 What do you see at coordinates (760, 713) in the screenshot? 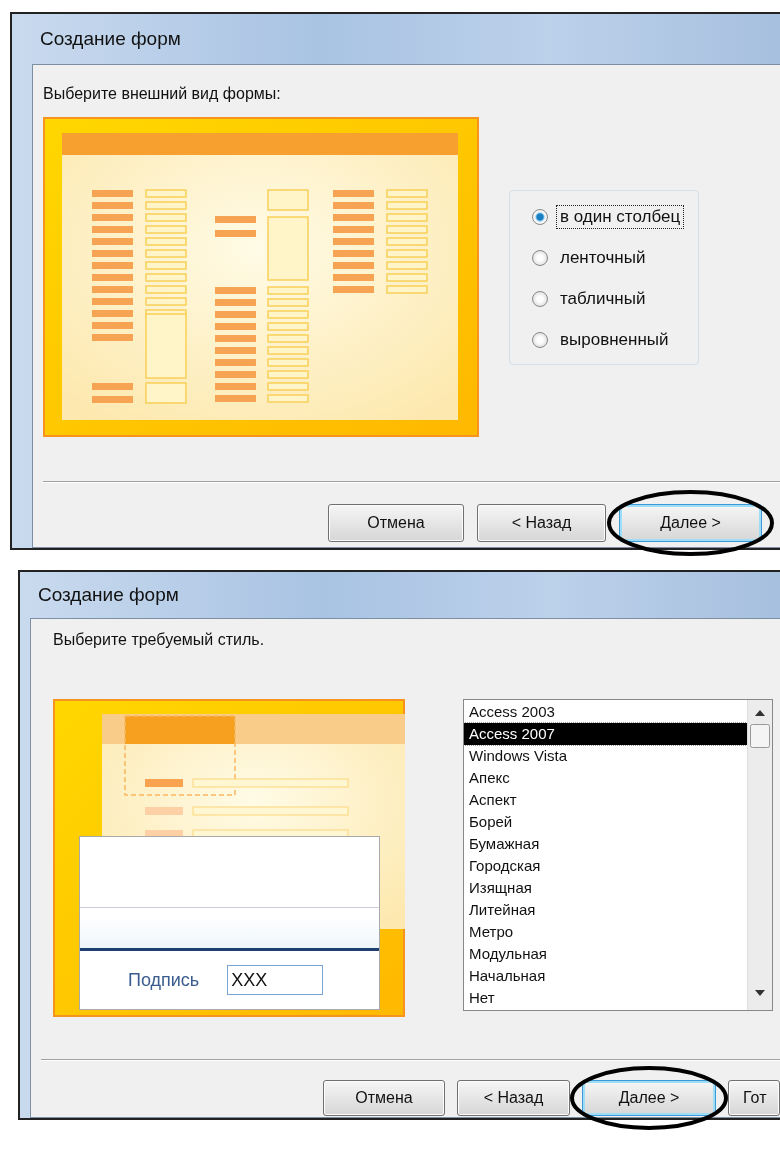
I see `scroll-up-icon` at bounding box center [760, 713].